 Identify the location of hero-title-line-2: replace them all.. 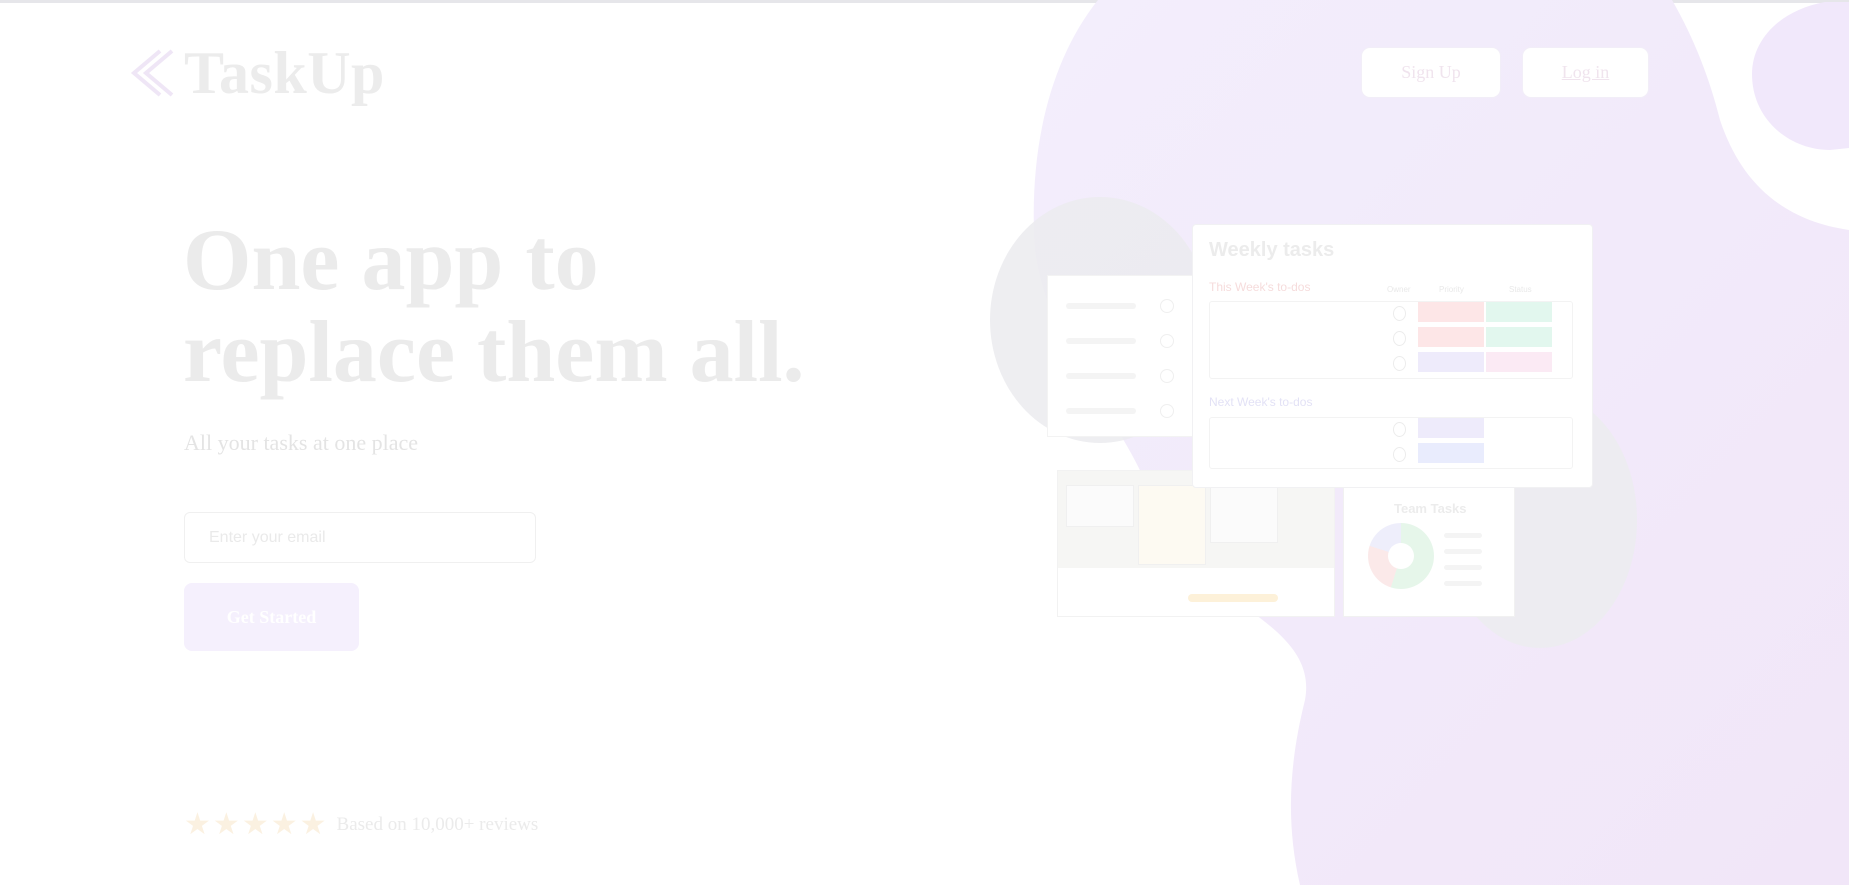
(494, 352).